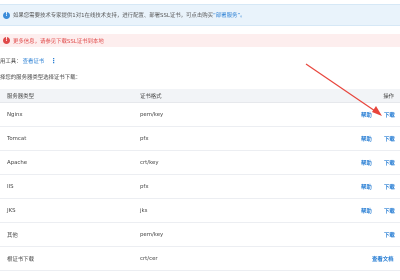 The height and width of the screenshot is (280, 400). I want to click on table-row: Tomcat pfx 帮助 下载, so click(200, 139).